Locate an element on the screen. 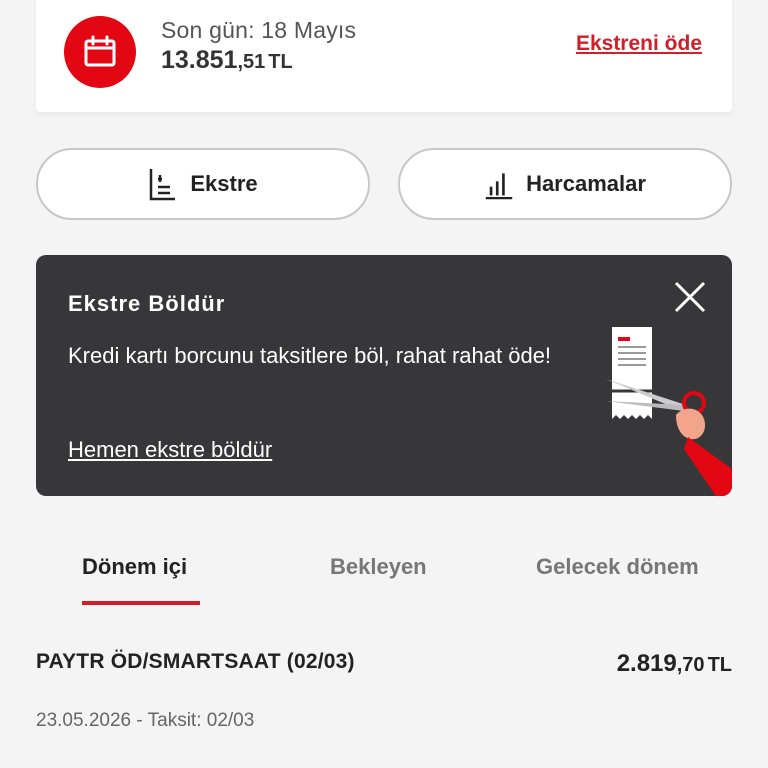 The image size is (768, 768). transaction-amount-currency: TL is located at coordinates (719, 665).